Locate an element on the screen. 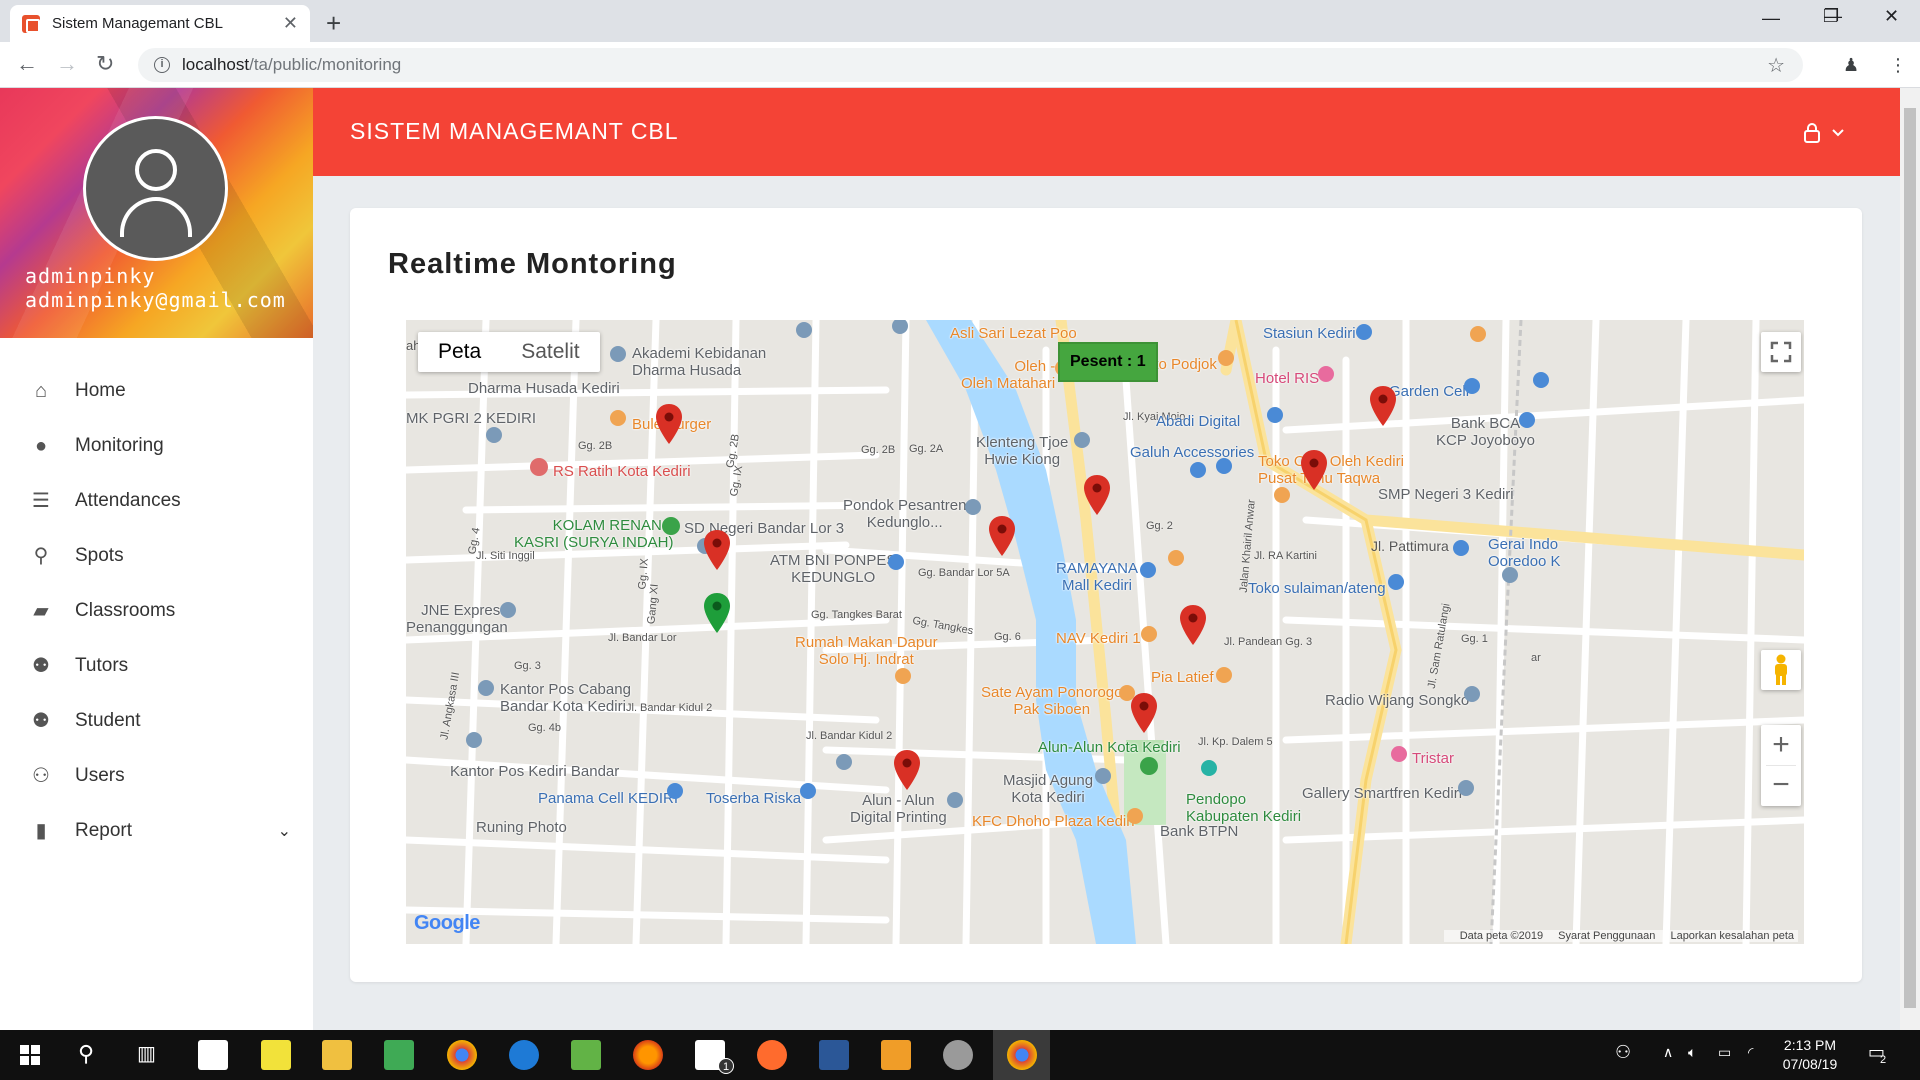  poi-label: Bank BCA KCP Joyoboyo is located at coordinates (1485, 432).